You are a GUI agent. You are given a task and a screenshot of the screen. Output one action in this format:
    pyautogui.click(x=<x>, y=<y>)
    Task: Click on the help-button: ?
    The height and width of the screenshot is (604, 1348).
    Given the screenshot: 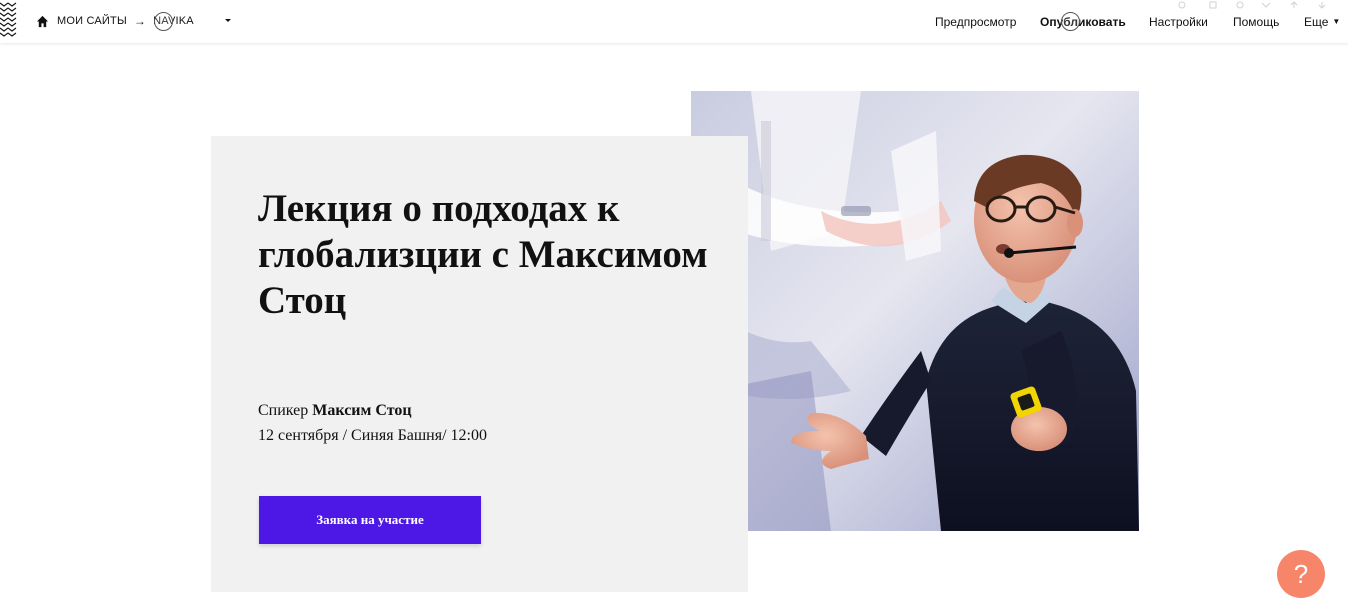 What is the action you would take?
    pyautogui.click(x=1301, y=574)
    